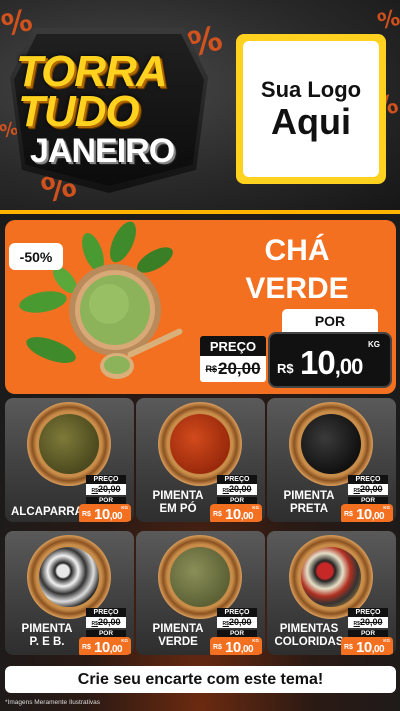  I want to click on old-price-value: 20,00, so click(239, 368).